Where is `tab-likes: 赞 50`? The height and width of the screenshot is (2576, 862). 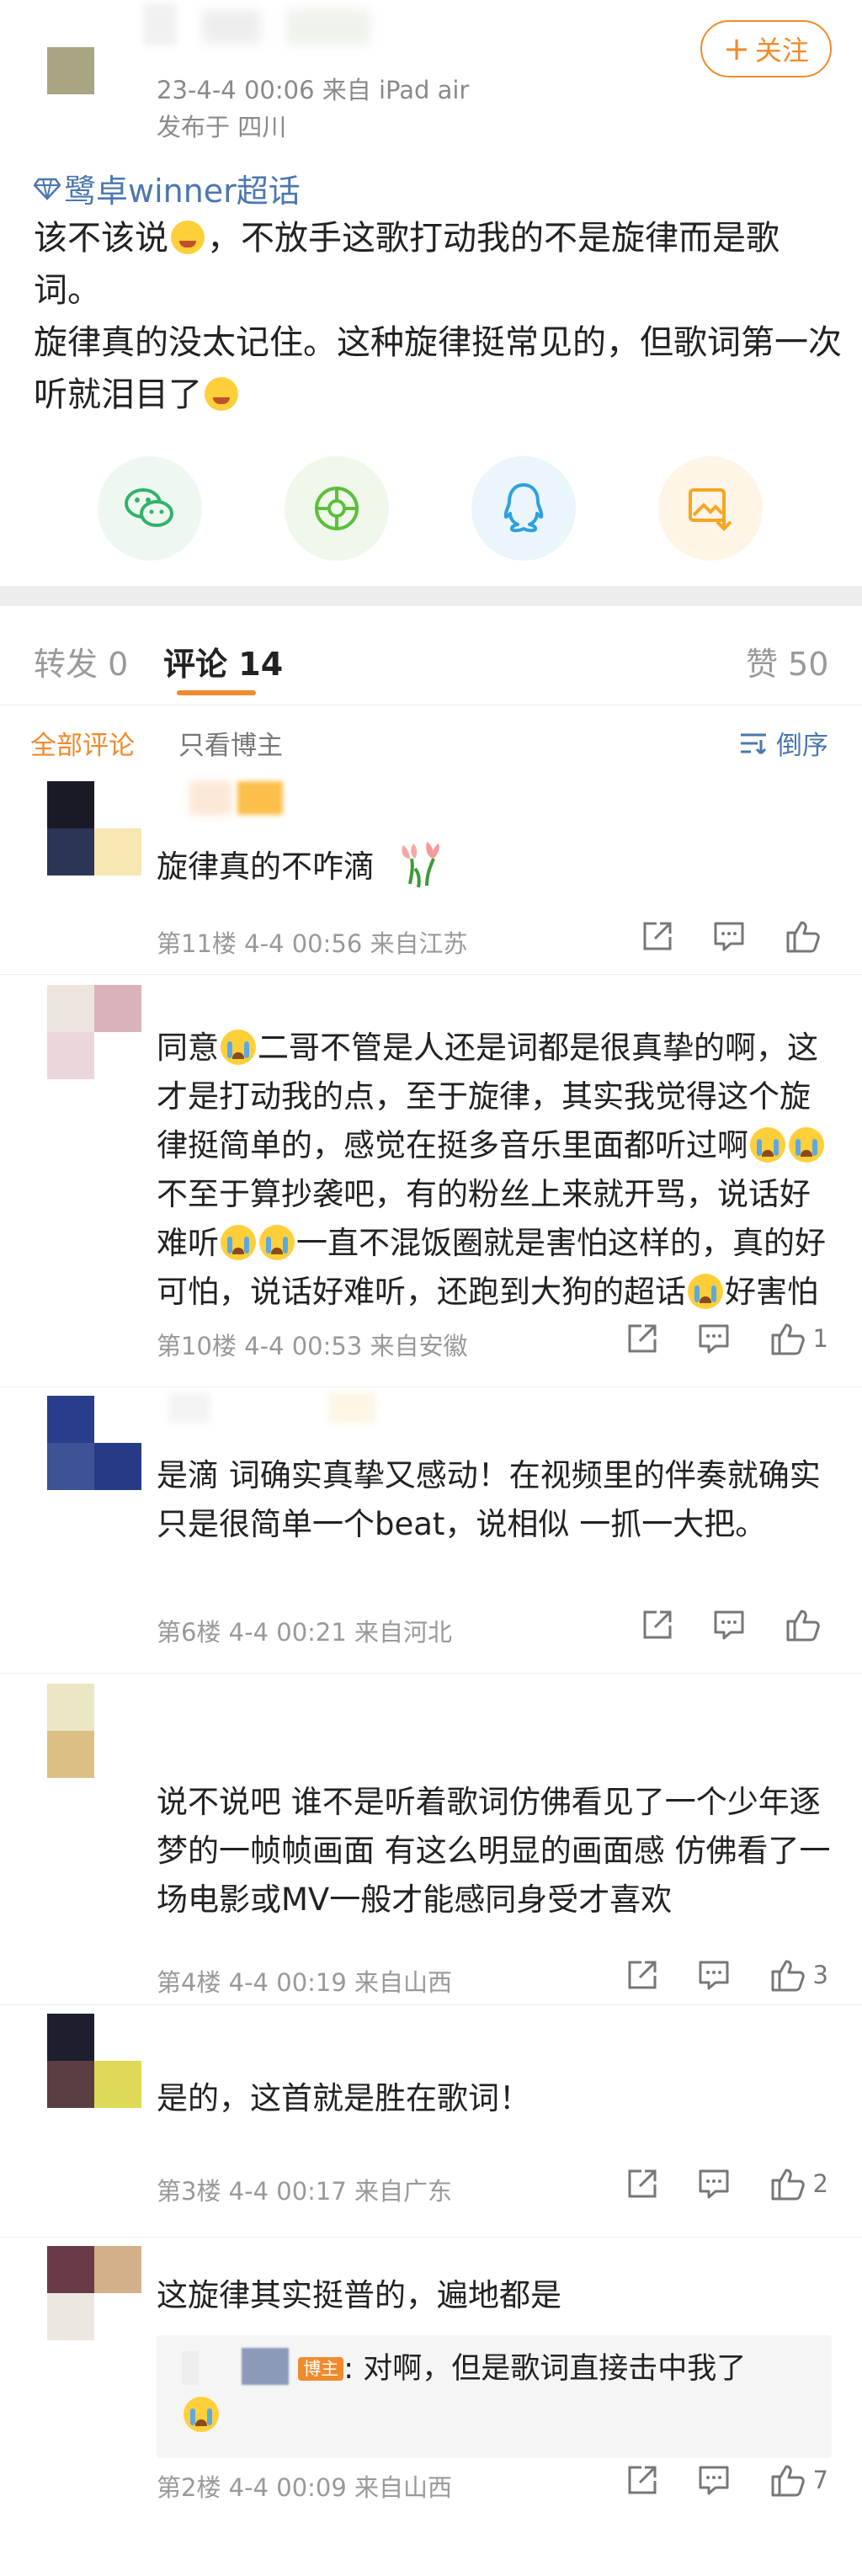 tab-likes: 赞 50 is located at coordinates (787, 661).